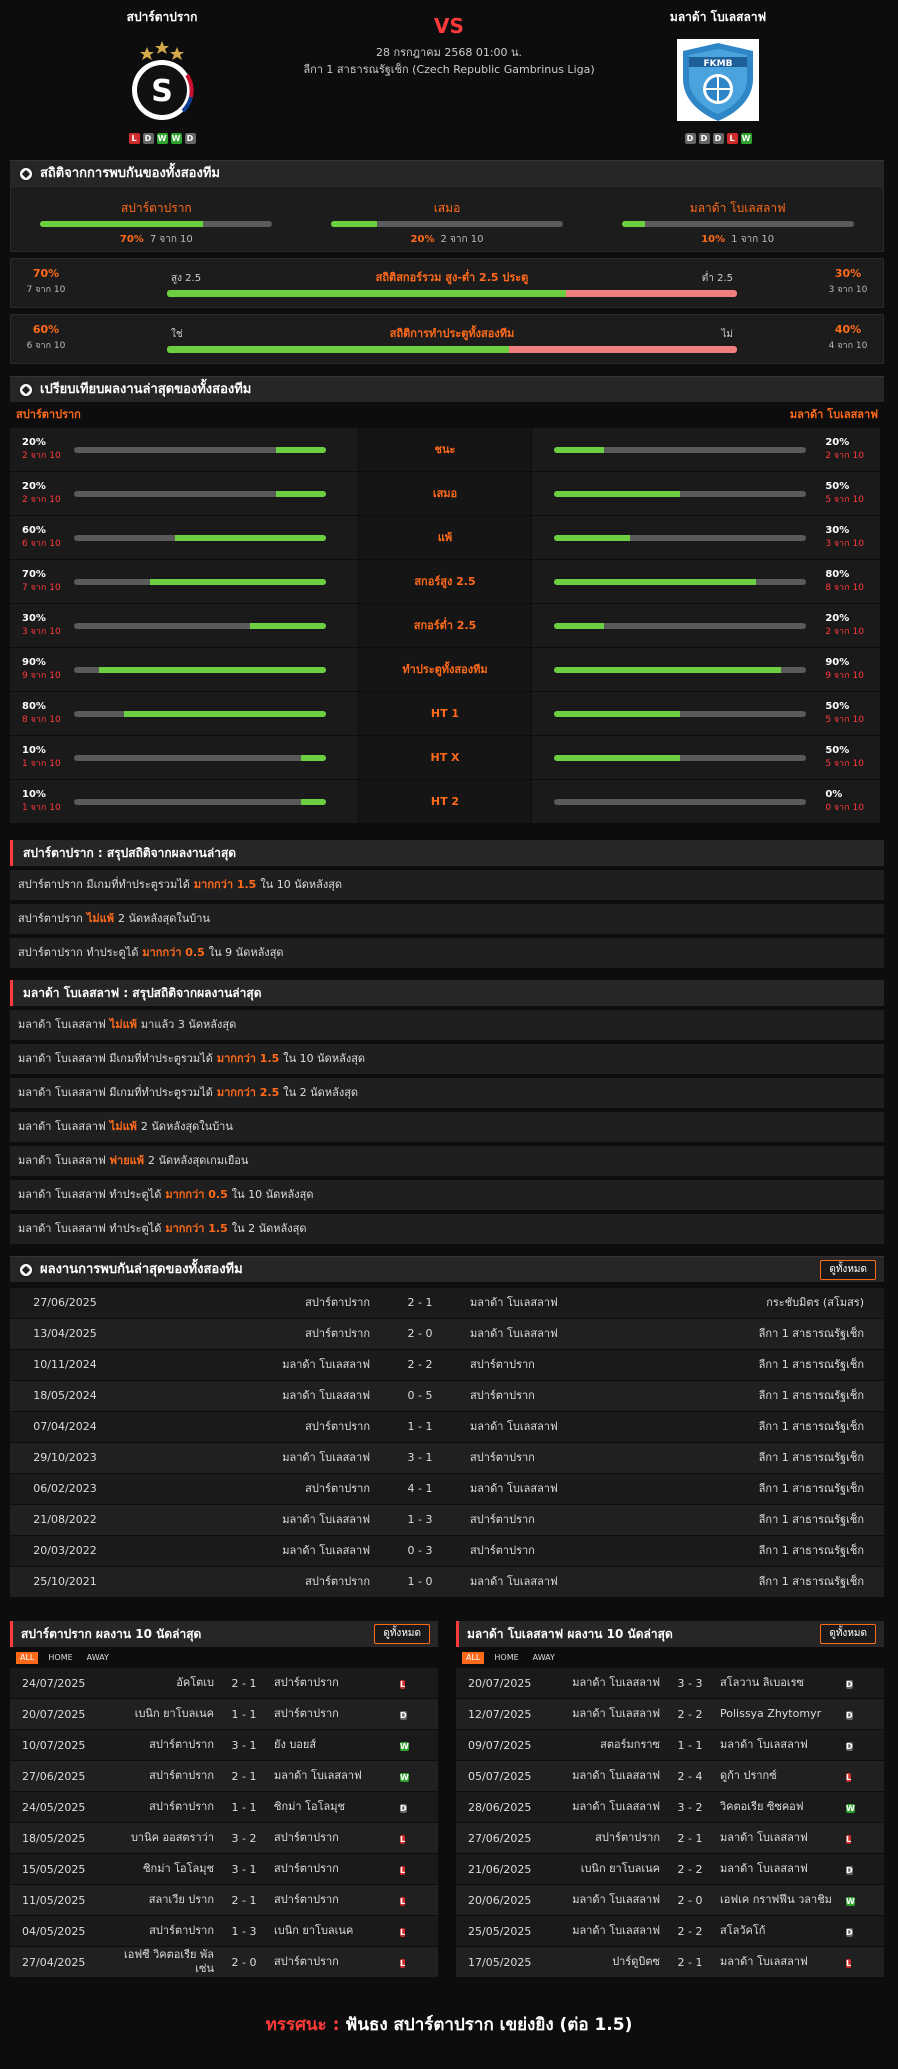 The width and height of the screenshot is (898, 2069). I want to click on match-date: 10/07/2025, so click(54, 1745).